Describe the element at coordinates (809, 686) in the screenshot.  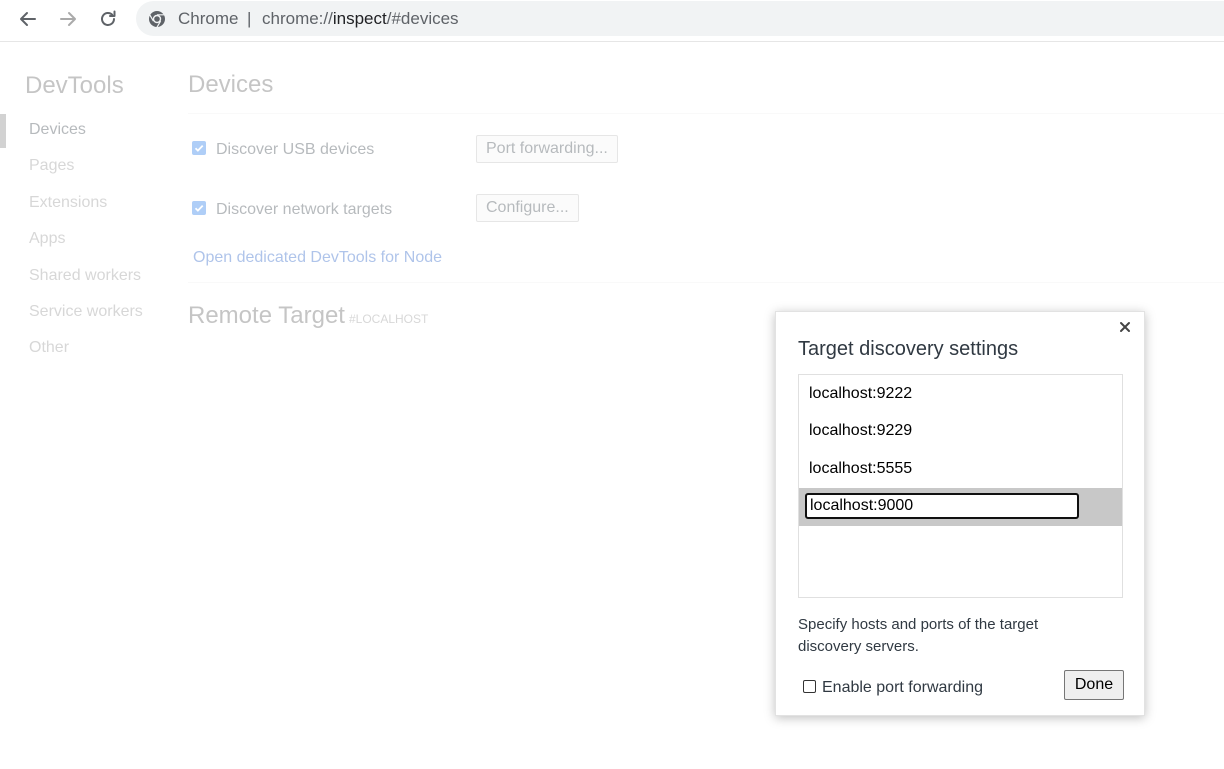
I see `enable-port-forwarding-checkbox` at that location.